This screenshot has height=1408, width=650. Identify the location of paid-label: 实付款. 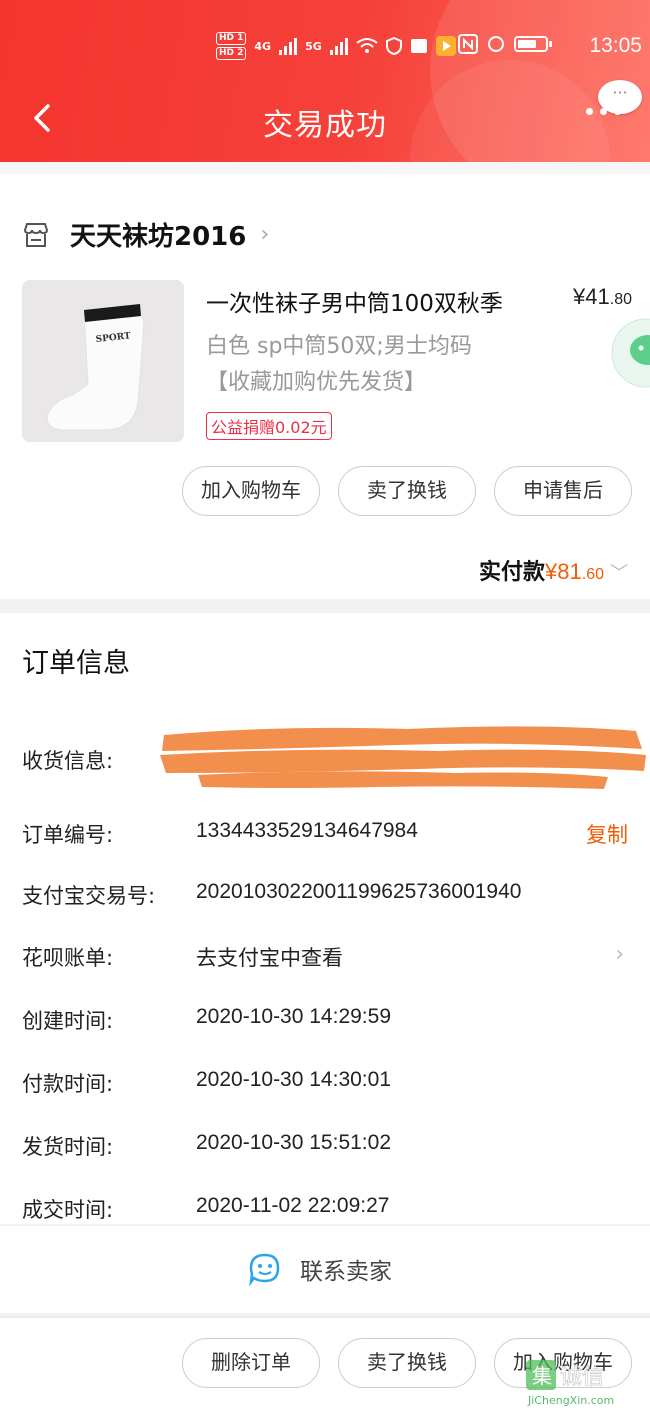
(512, 572).